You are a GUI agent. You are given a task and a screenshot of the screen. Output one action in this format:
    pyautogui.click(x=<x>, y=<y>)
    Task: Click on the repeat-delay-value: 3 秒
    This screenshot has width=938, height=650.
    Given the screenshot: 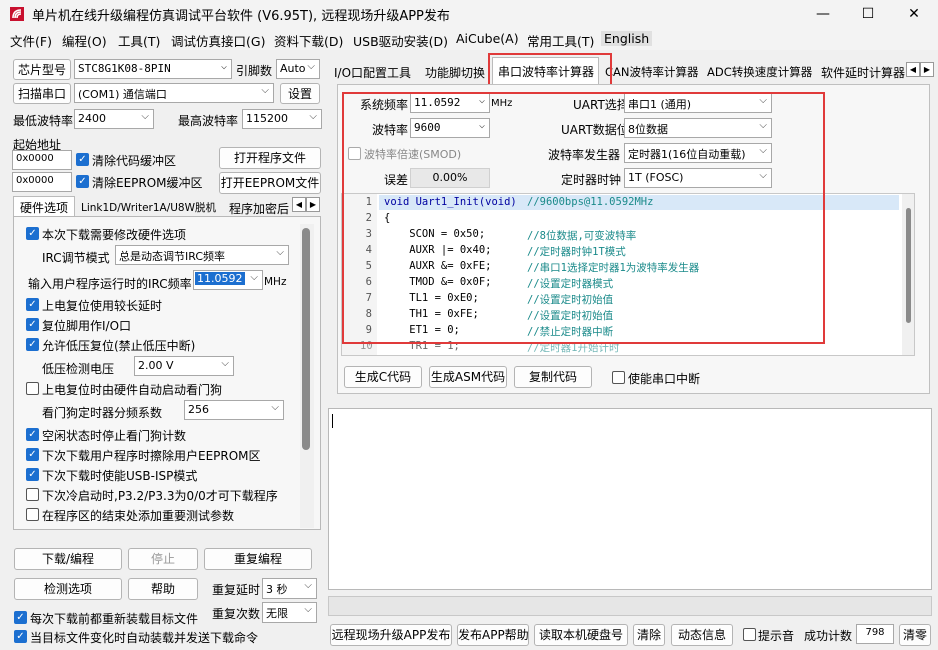 What is the action you would take?
    pyautogui.click(x=277, y=589)
    